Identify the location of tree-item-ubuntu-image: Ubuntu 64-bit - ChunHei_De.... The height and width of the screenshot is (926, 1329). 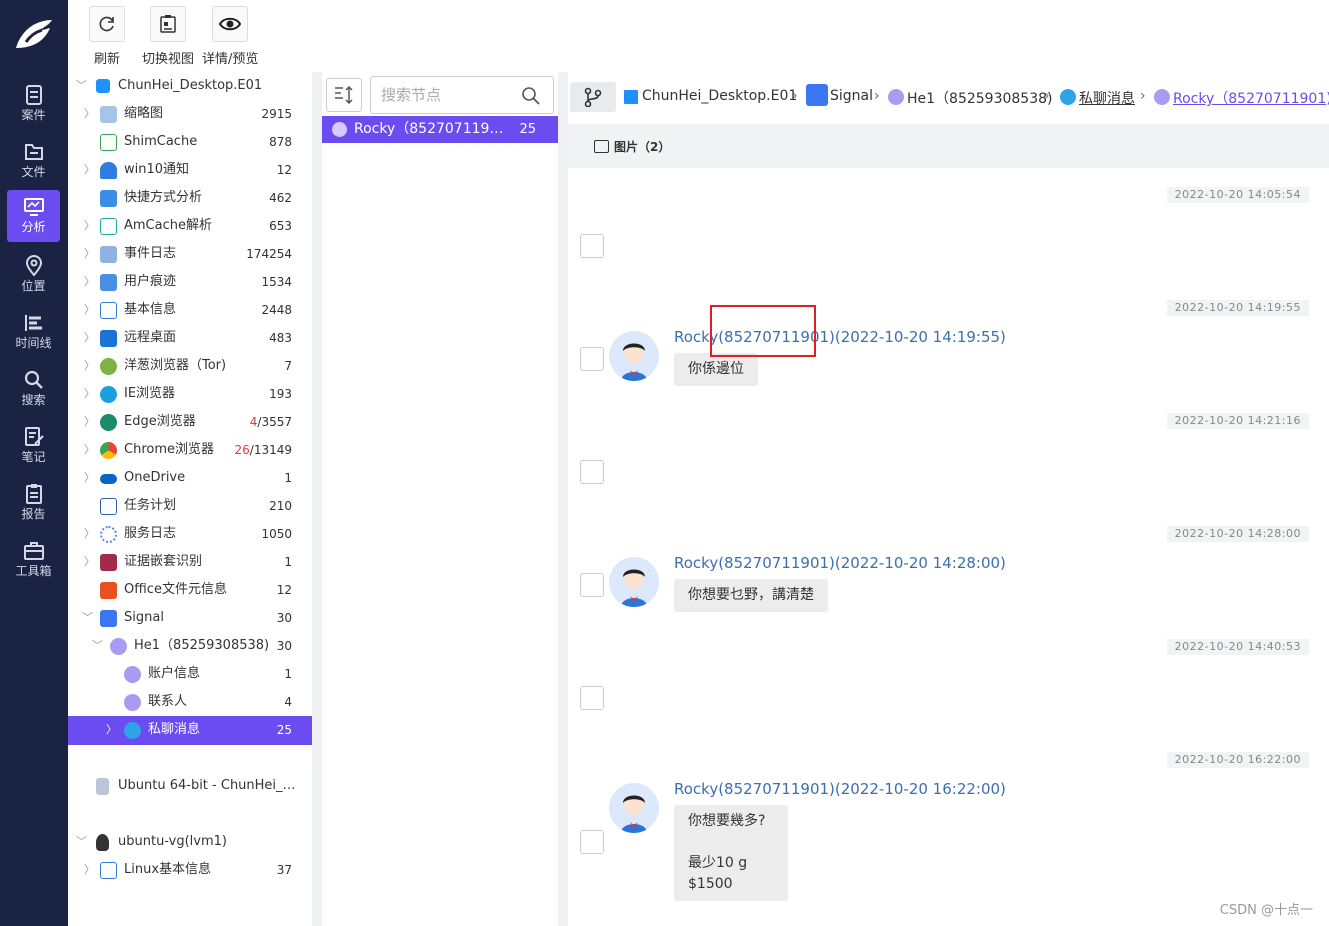
(190, 786).